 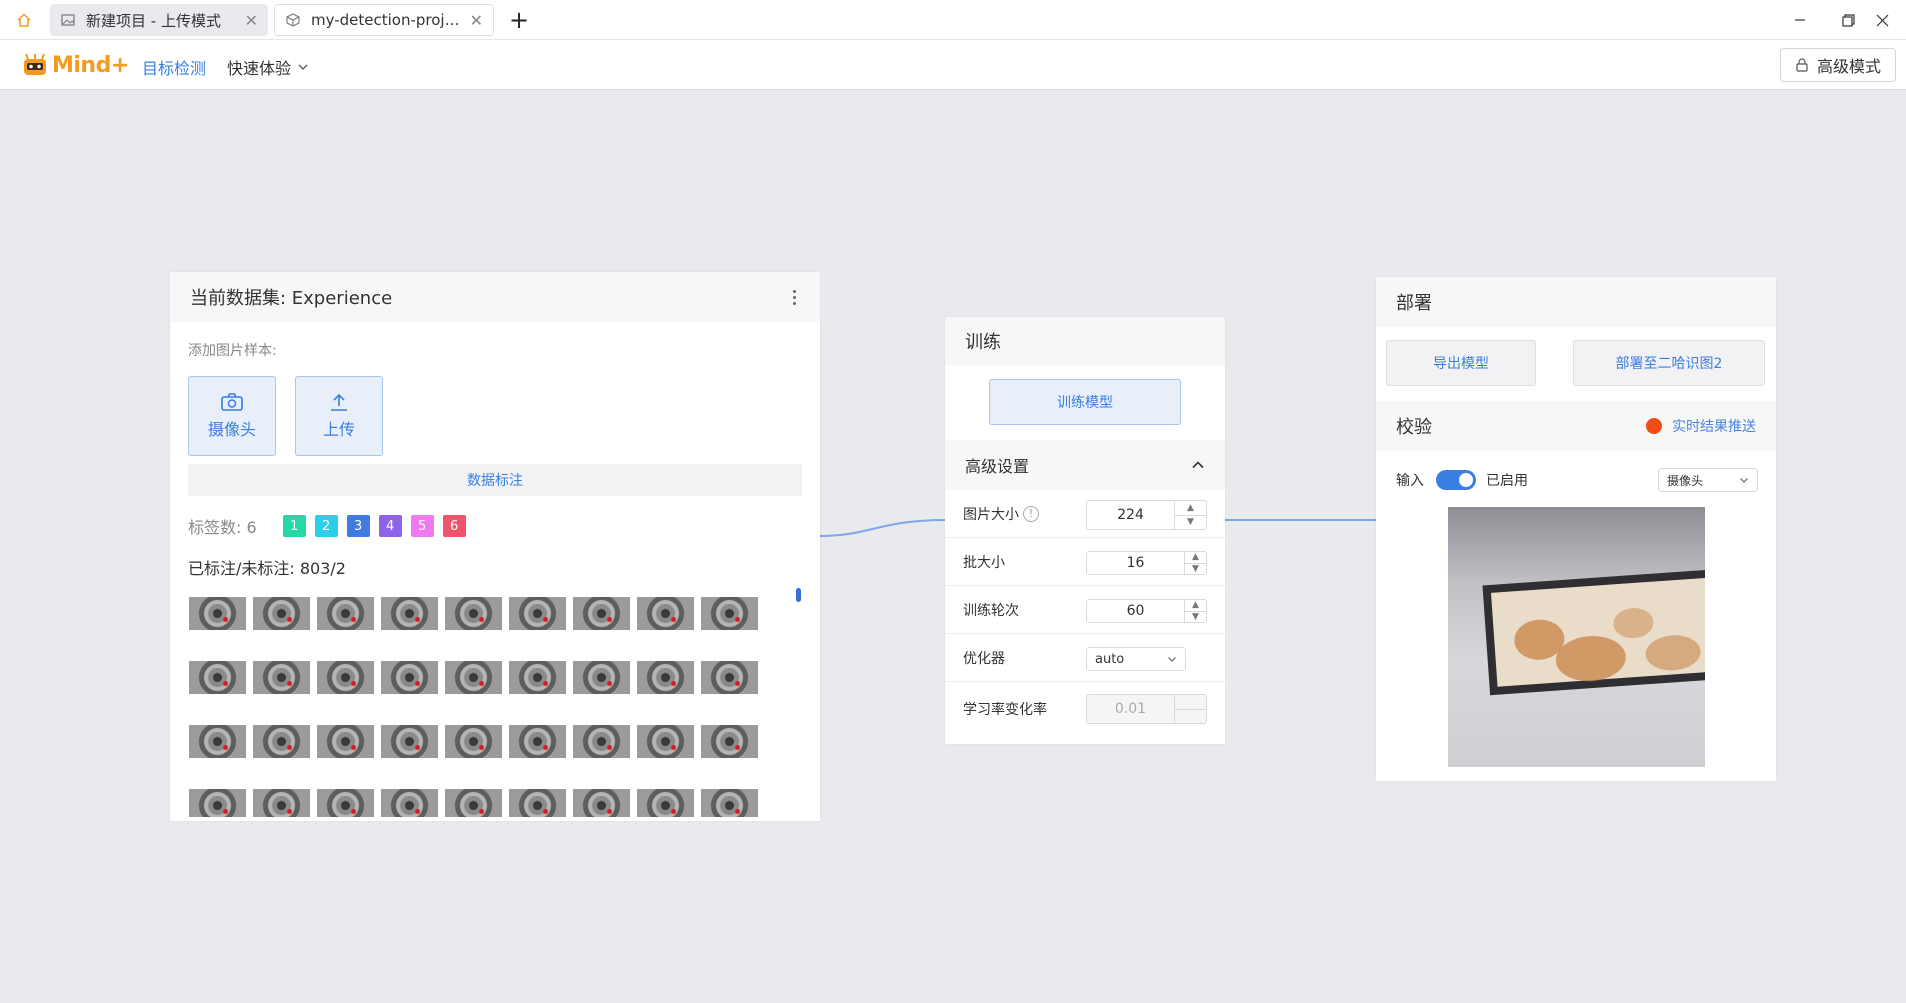 What do you see at coordinates (1146, 515) in the screenshot?
I see `image-size-input: 224 ▲ ▼` at bounding box center [1146, 515].